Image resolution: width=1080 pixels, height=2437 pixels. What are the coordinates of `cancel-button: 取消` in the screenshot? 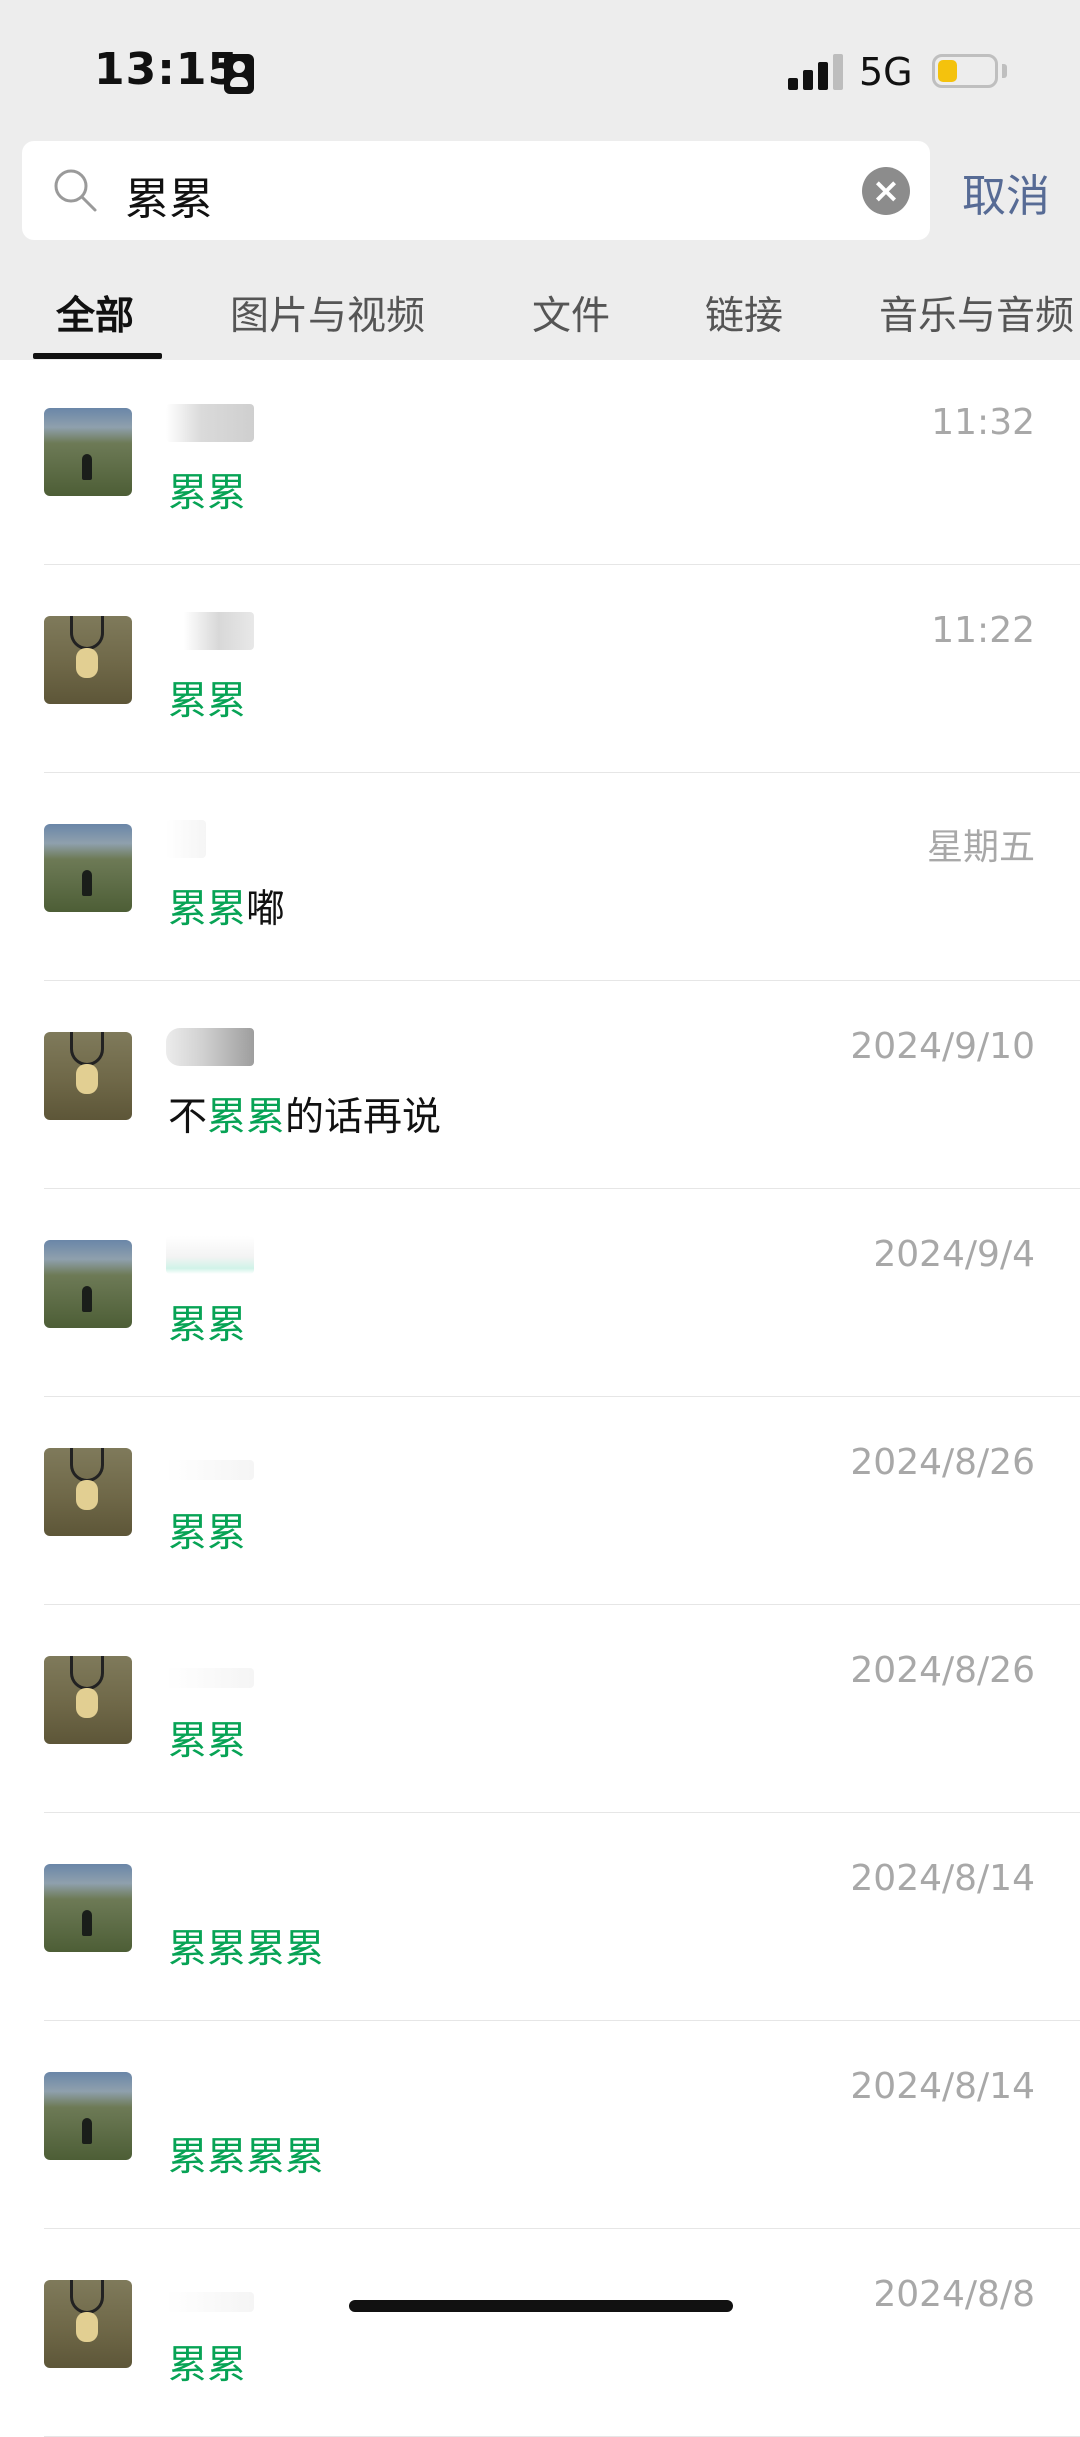 It's located at (1006, 192).